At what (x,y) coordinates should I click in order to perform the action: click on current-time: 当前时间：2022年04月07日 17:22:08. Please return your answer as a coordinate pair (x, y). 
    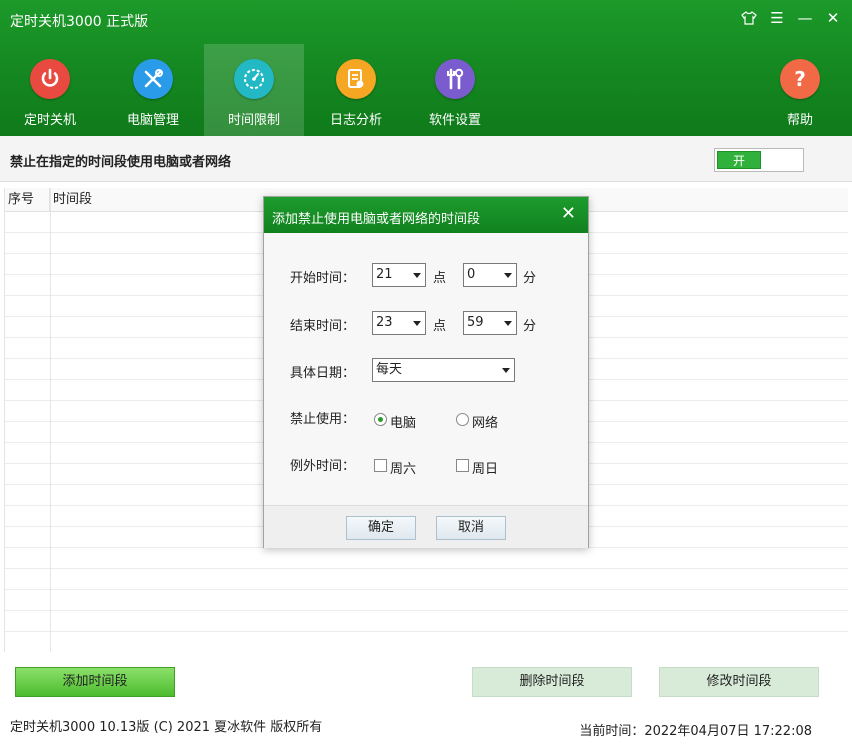
    Looking at the image, I should click on (695, 731).